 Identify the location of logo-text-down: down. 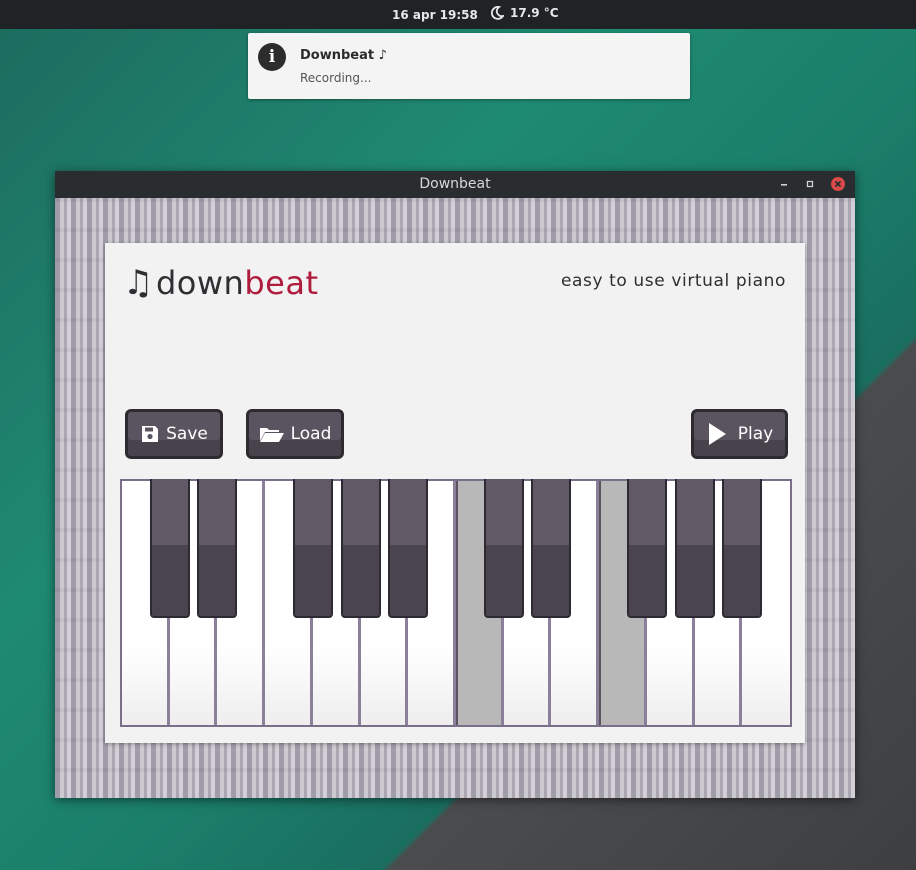
(200, 283).